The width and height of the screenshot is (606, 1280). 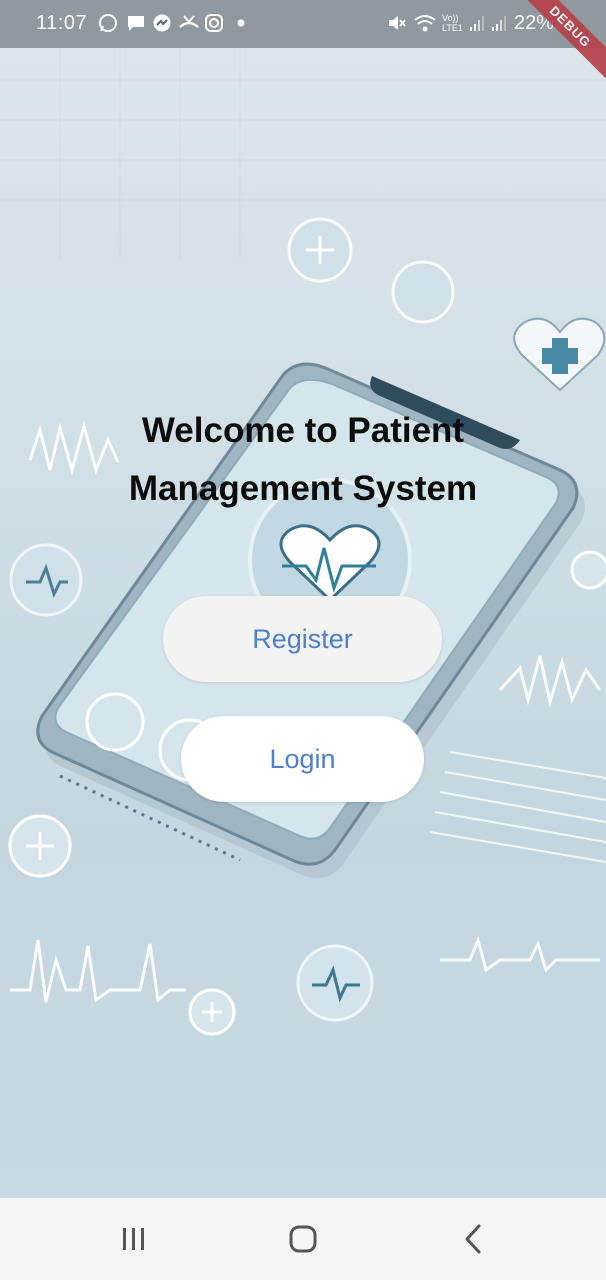 I want to click on back-button, so click(x=473, y=1239).